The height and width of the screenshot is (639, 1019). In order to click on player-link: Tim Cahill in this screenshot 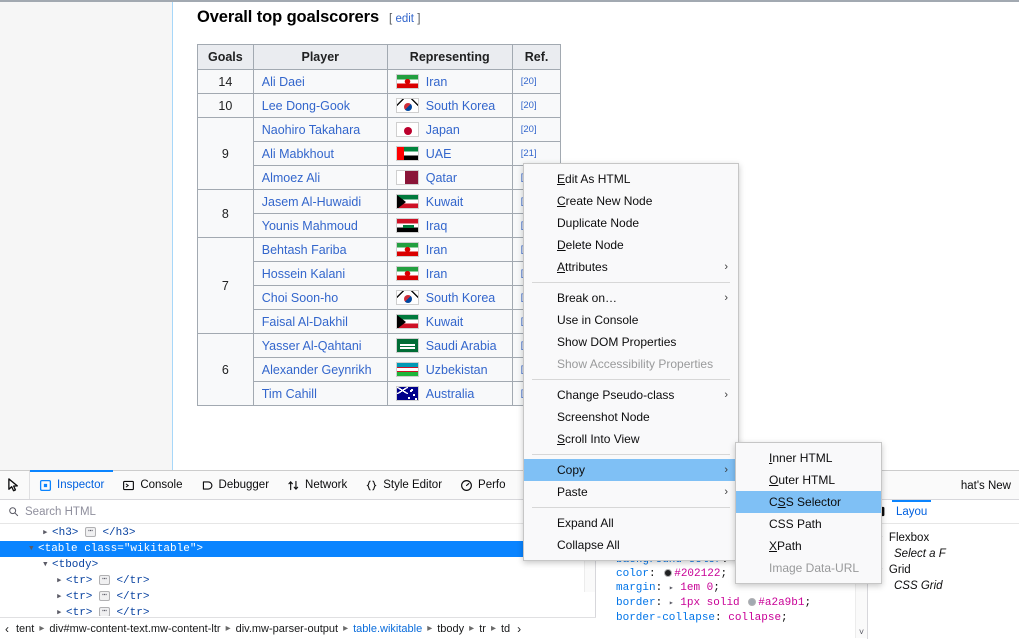, I will do `click(289, 394)`.